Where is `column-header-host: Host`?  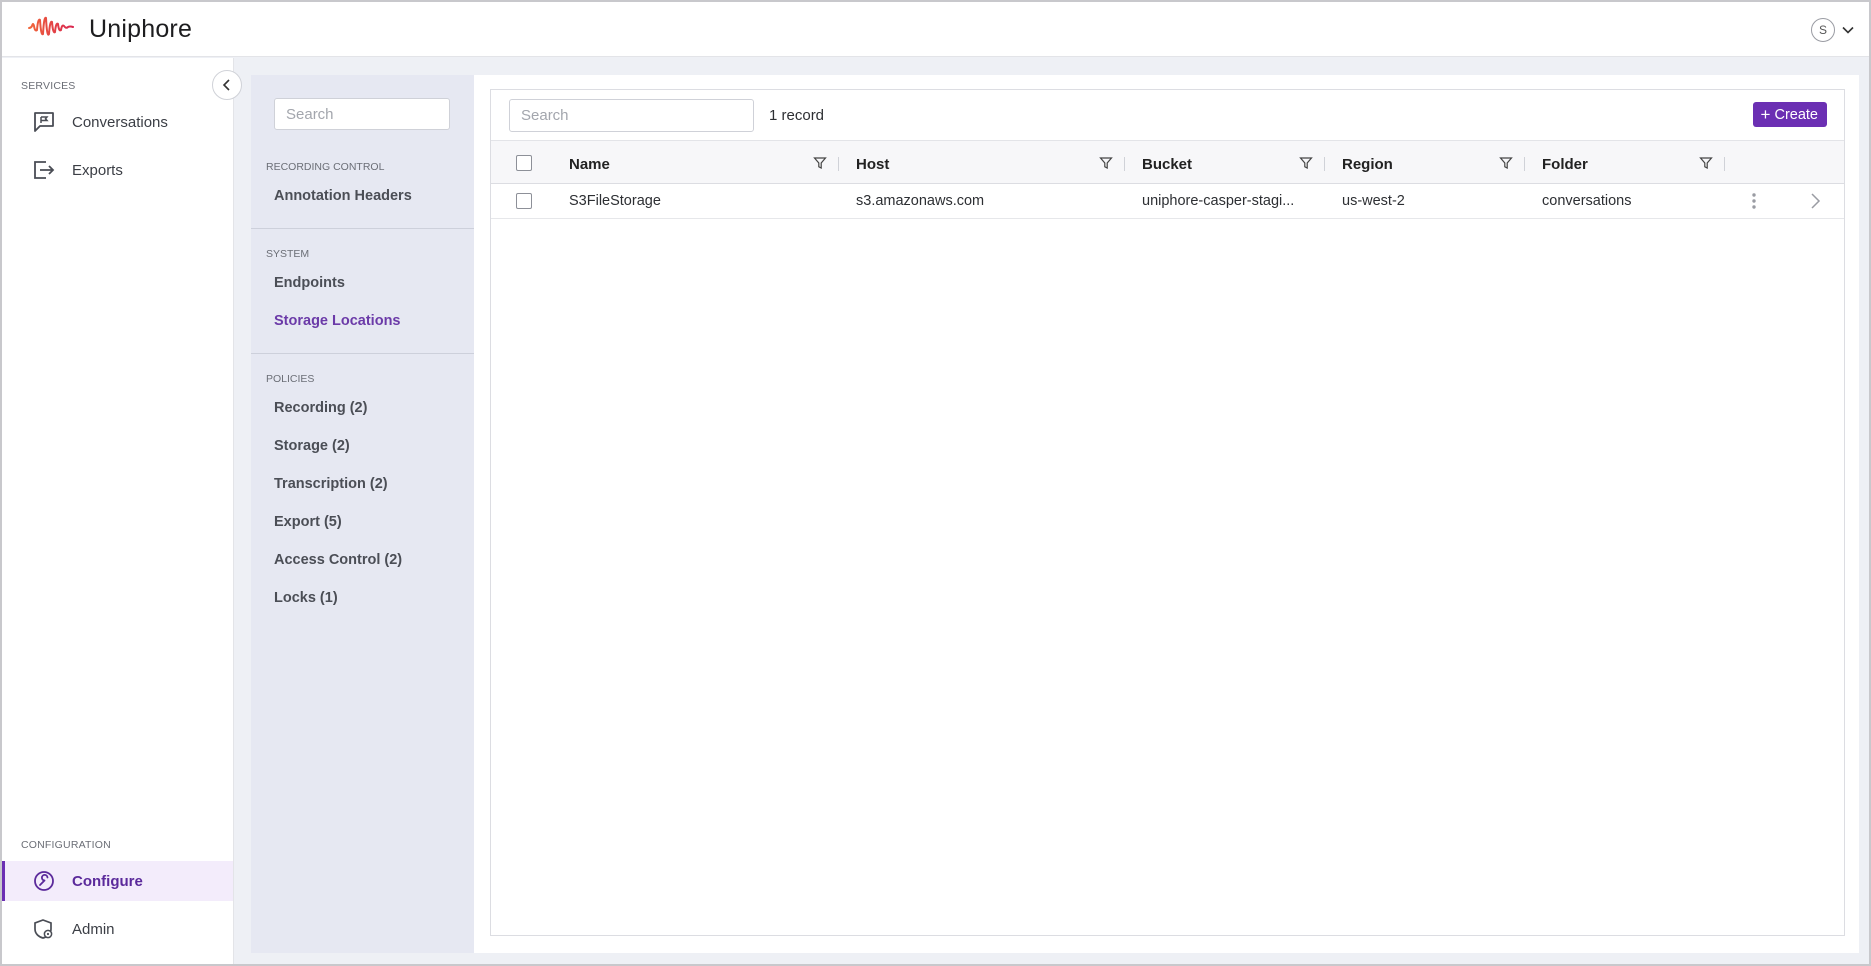 column-header-host: Host is located at coordinates (872, 164).